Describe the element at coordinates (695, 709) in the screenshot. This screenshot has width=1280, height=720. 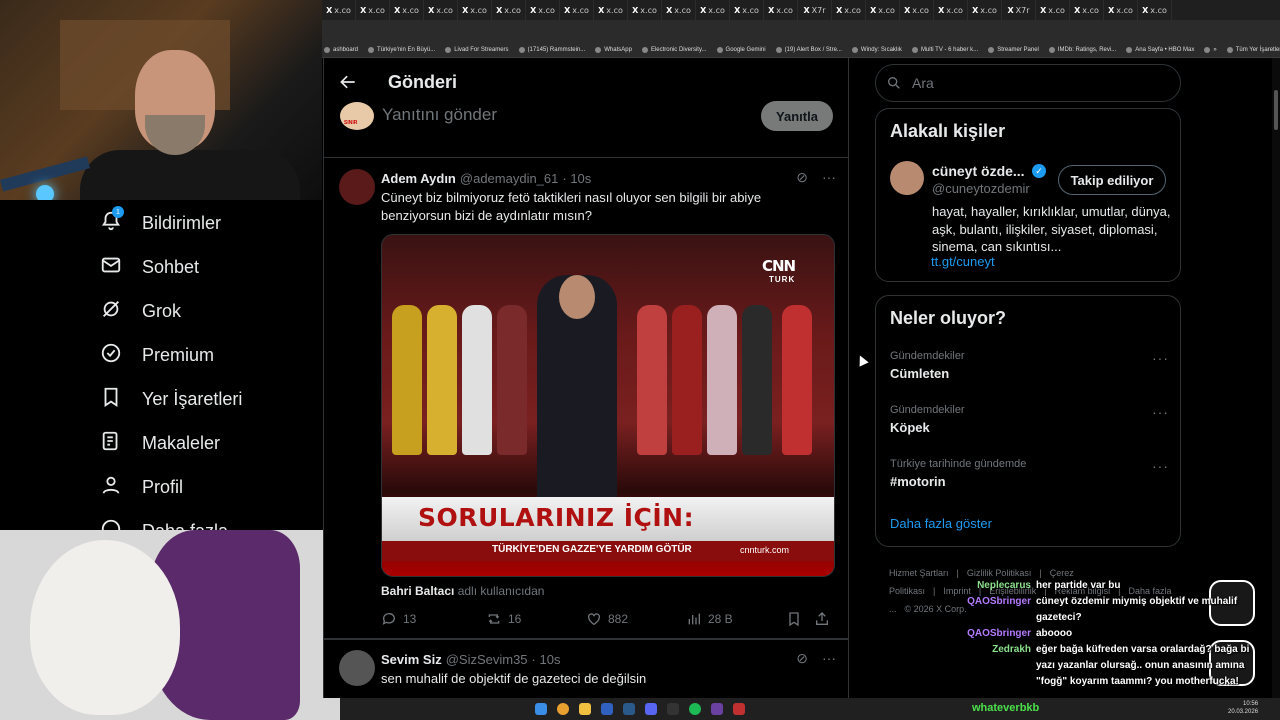
I see `spotify-icon` at that location.